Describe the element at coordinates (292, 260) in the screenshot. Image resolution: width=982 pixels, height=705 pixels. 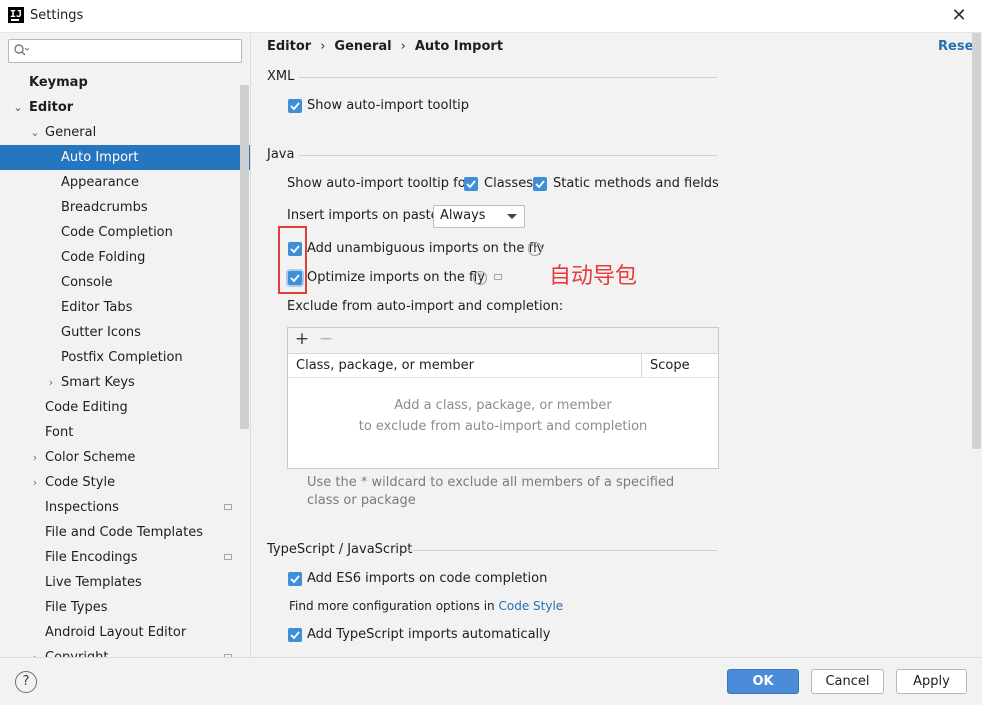
I see `annotation-highlight-box` at that location.